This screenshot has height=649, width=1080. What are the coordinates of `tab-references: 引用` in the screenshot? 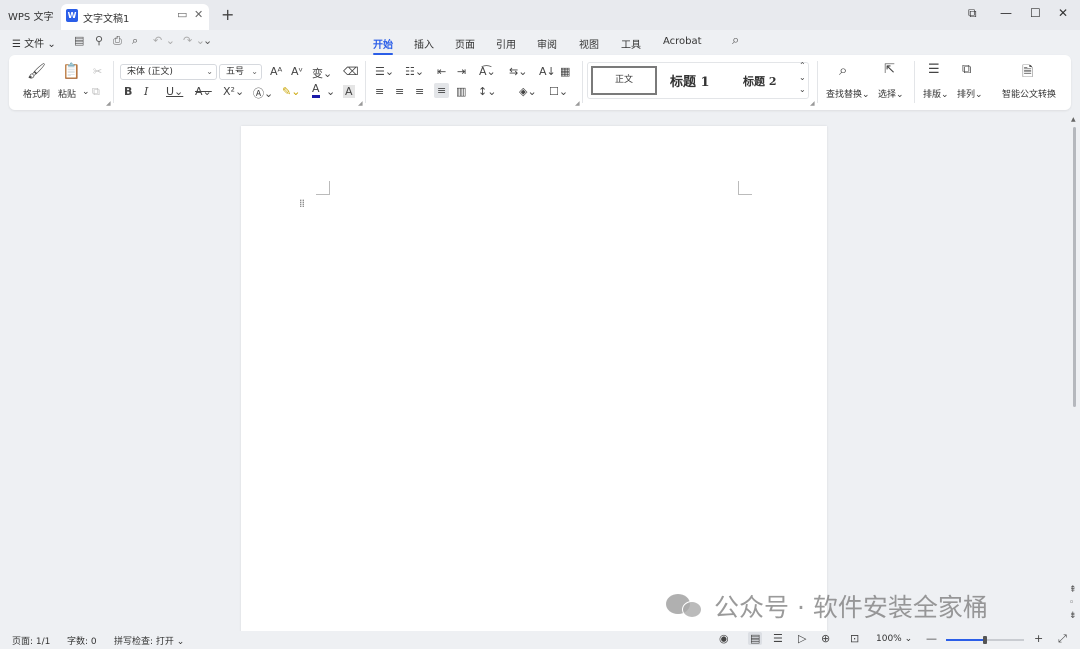 It's located at (506, 43).